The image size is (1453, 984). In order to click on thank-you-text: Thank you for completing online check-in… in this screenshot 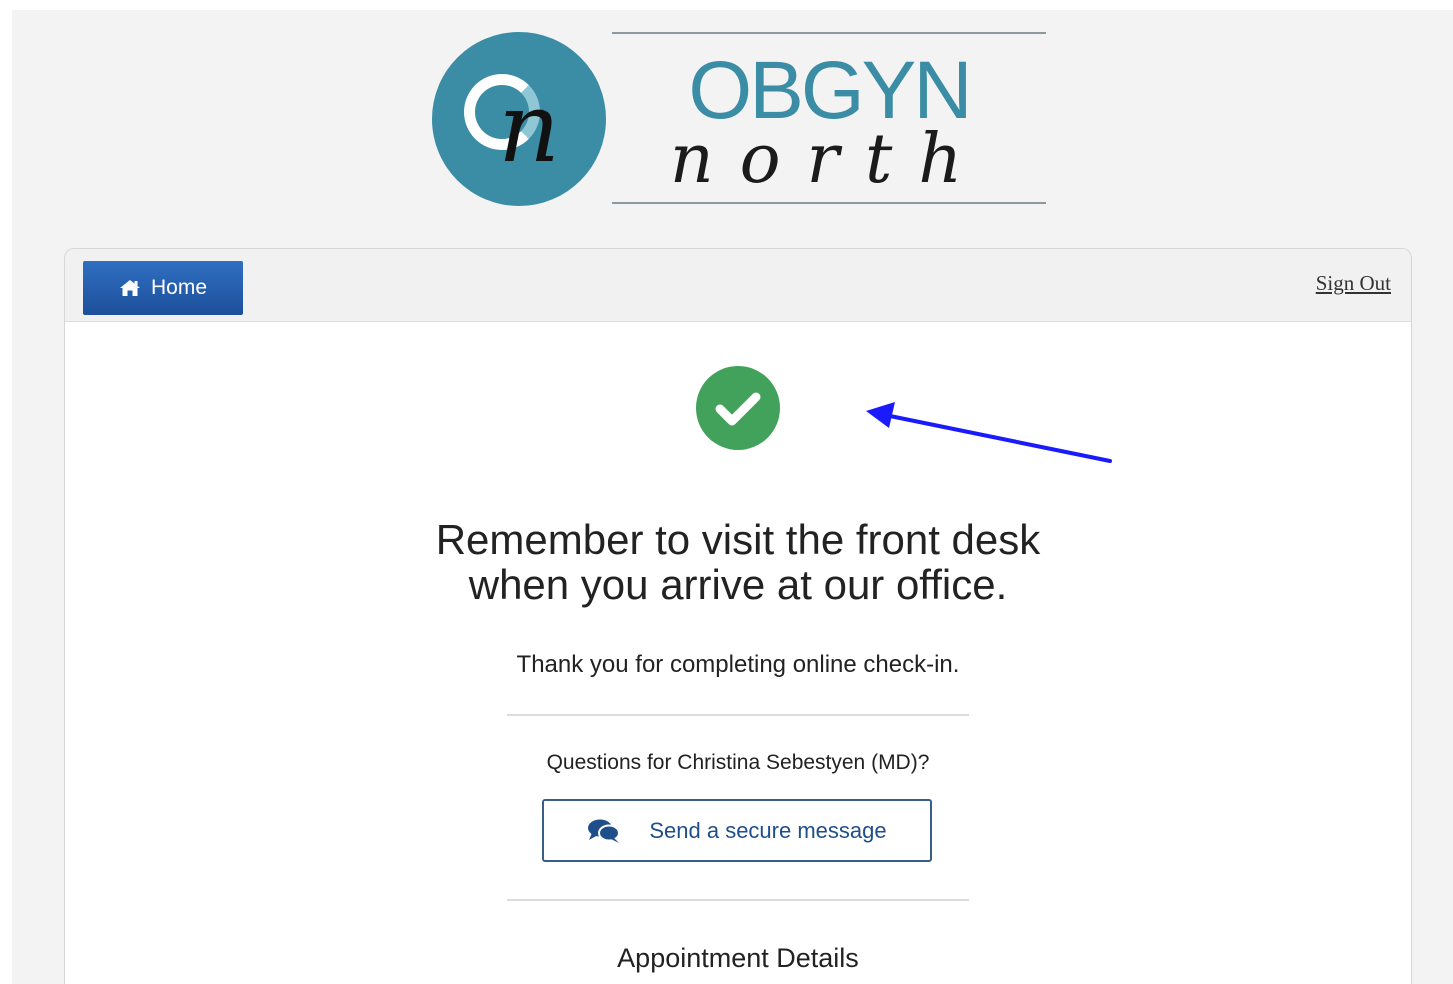, I will do `click(738, 664)`.